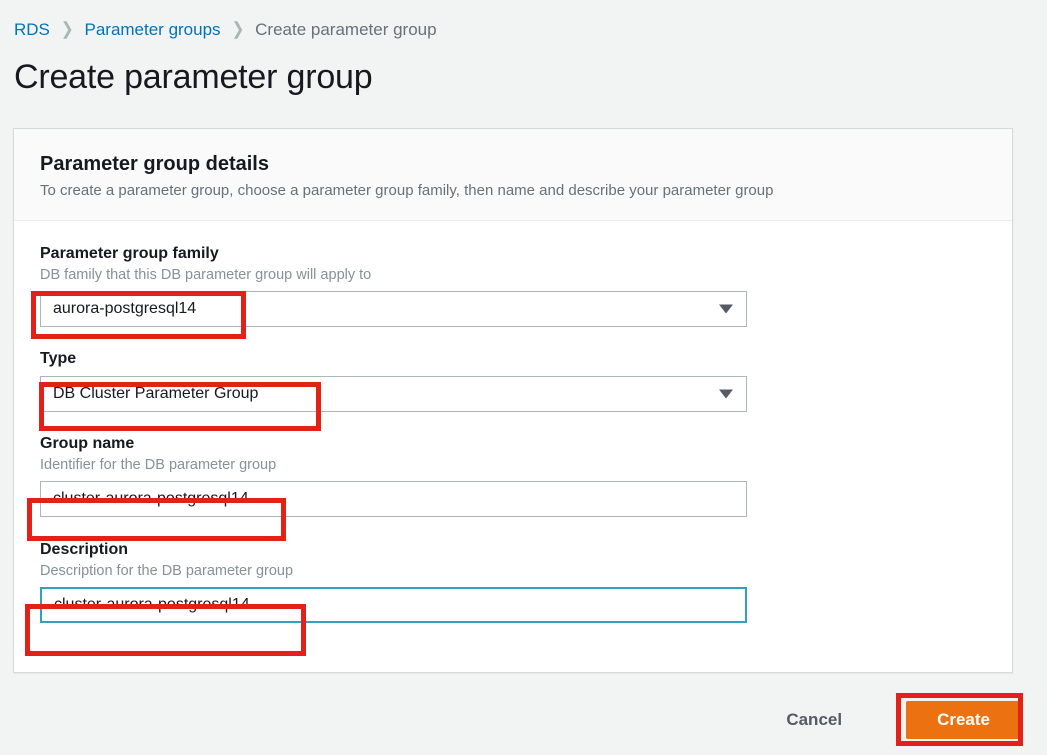 Image resolution: width=1047 pixels, height=755 pixels. What do you see at coordinates (87, 443) in the screenshot?
I see `field-label: Group name` at bounding box center [87, 443].